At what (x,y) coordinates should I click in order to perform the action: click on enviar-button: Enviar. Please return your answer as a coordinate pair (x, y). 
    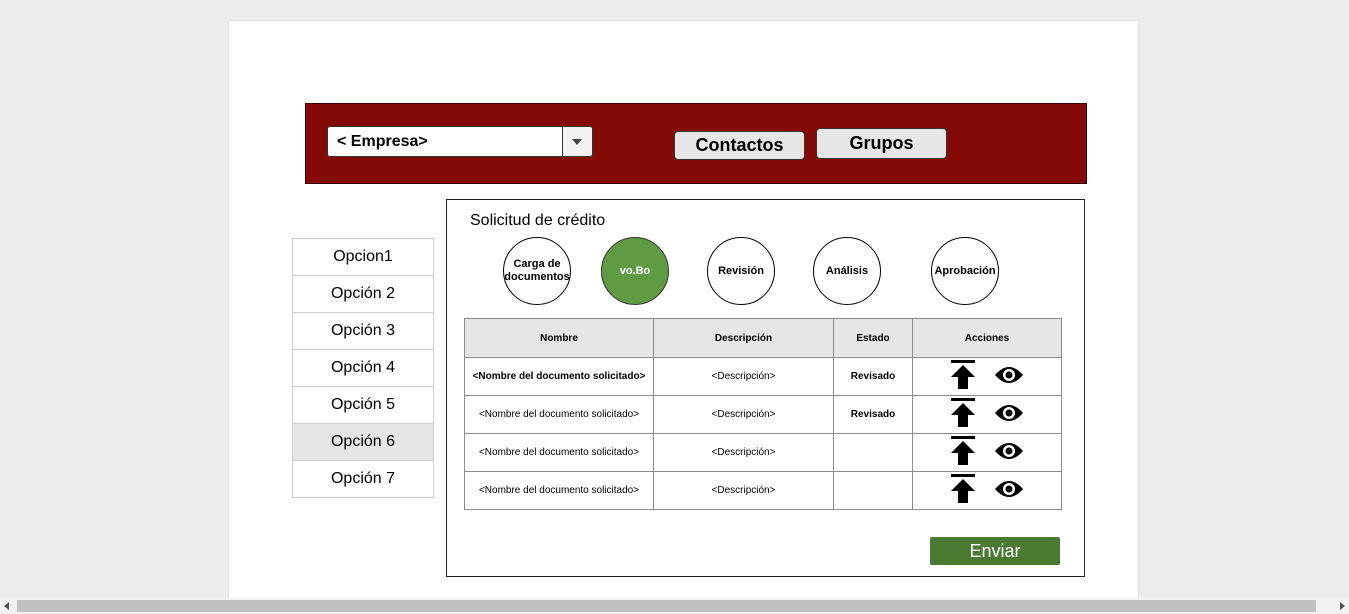
    Looking at the image, I should click on (995, 551).